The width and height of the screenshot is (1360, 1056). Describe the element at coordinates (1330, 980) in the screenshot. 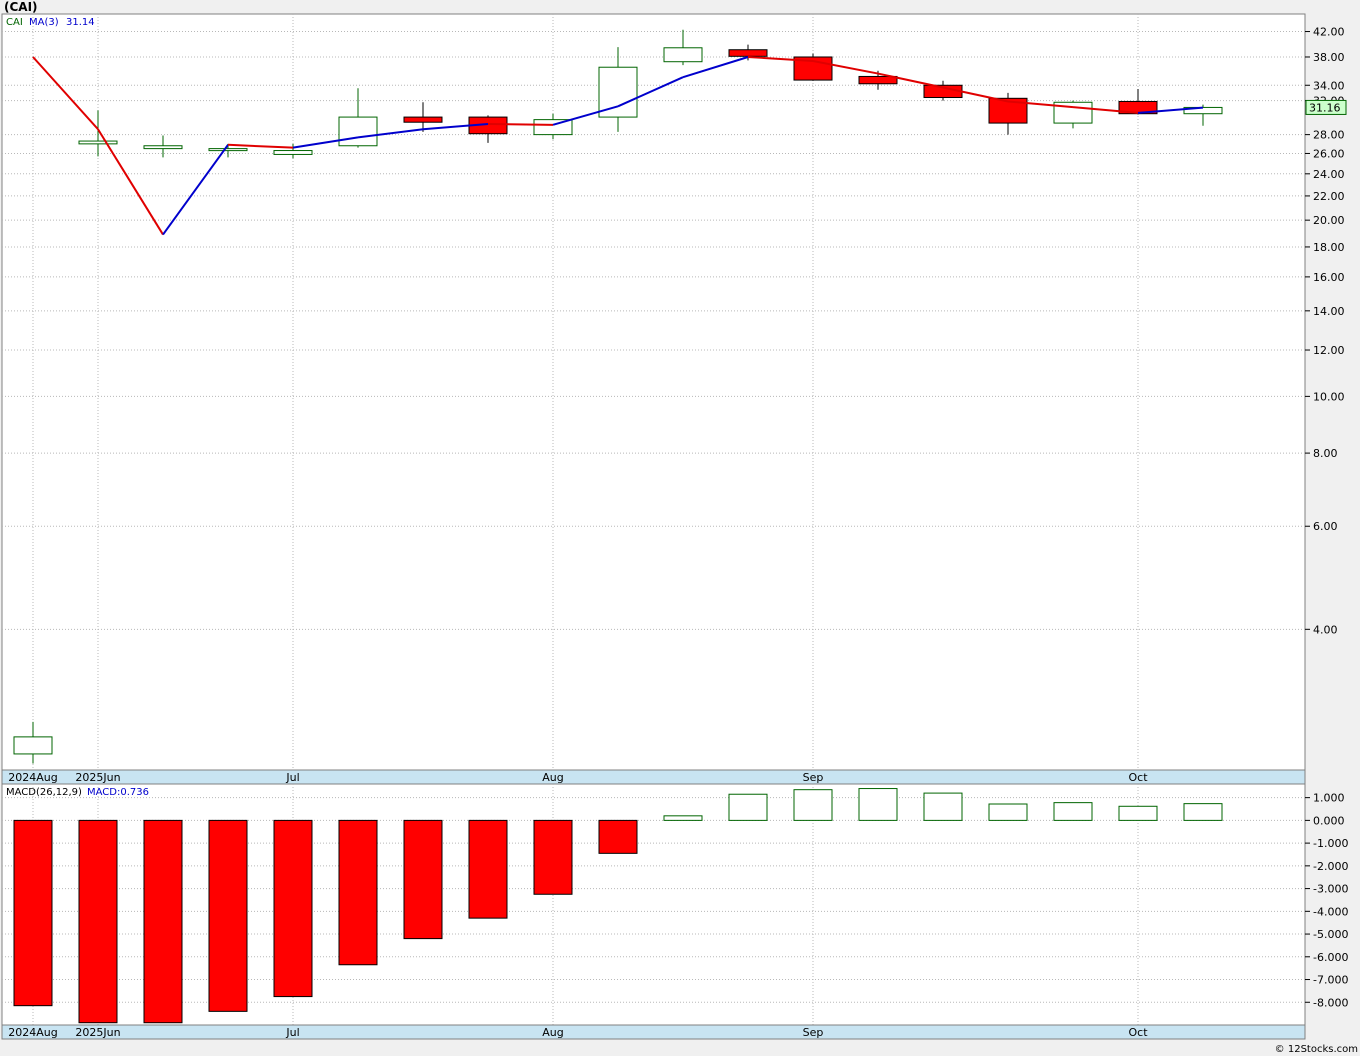

I see `macd-tick-label: -7.000` at that location.